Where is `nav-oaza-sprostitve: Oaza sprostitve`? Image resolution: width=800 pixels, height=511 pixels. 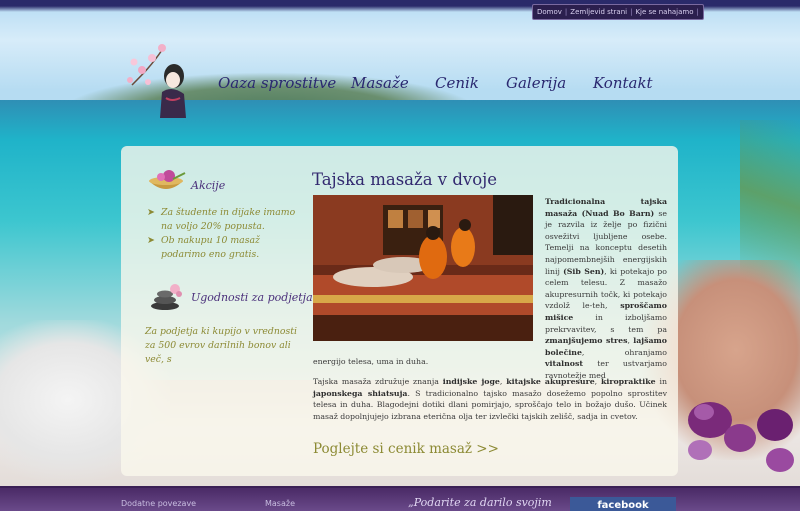
nav-oaza-sprostitve: Oaza sprostitve is located at coordinates (277, 83).